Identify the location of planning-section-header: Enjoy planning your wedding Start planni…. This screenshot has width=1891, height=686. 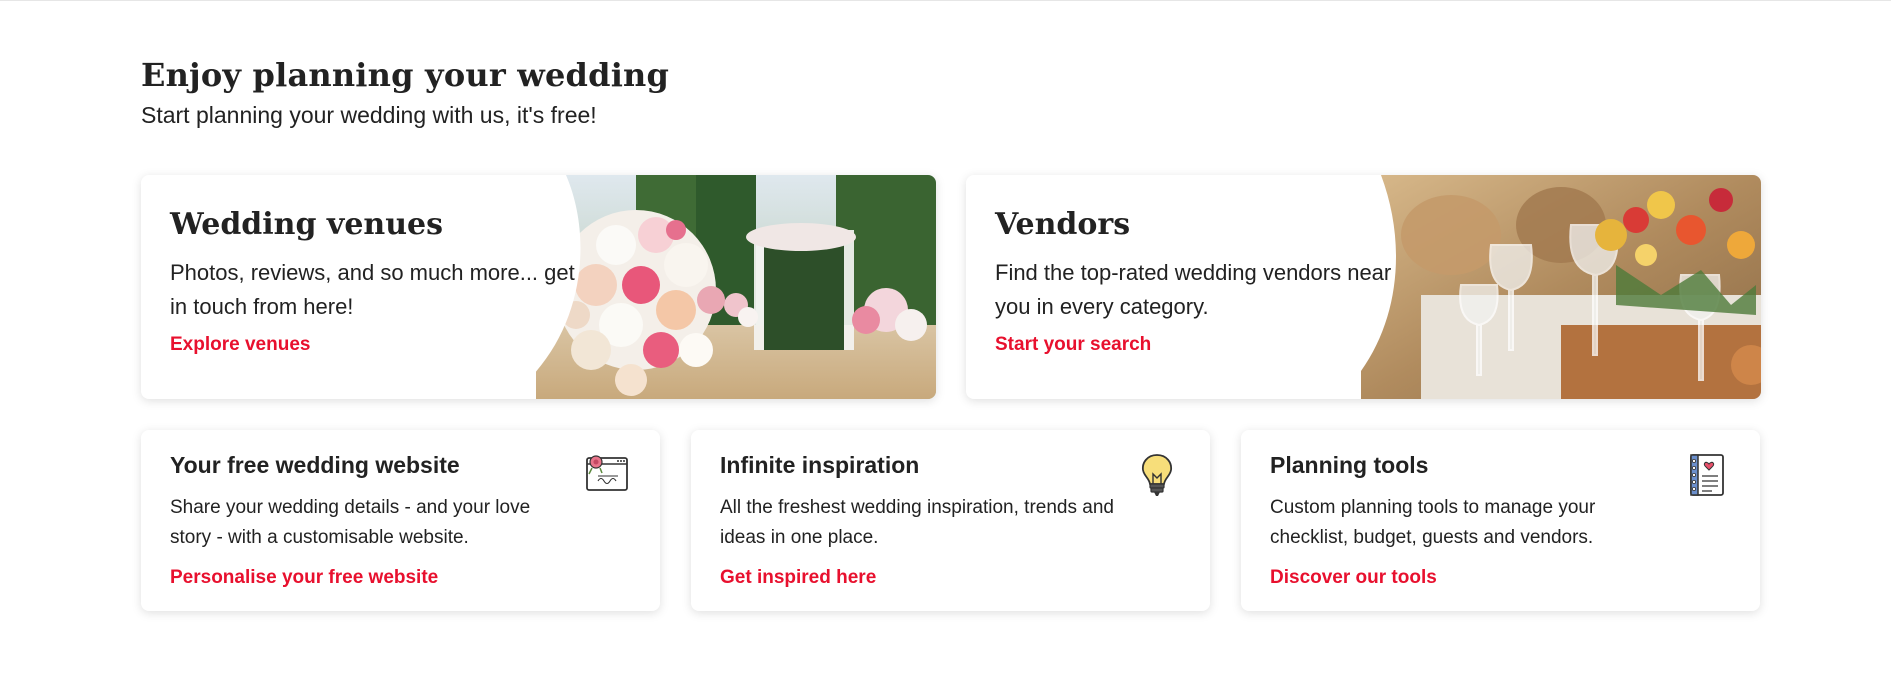
(951, 92).